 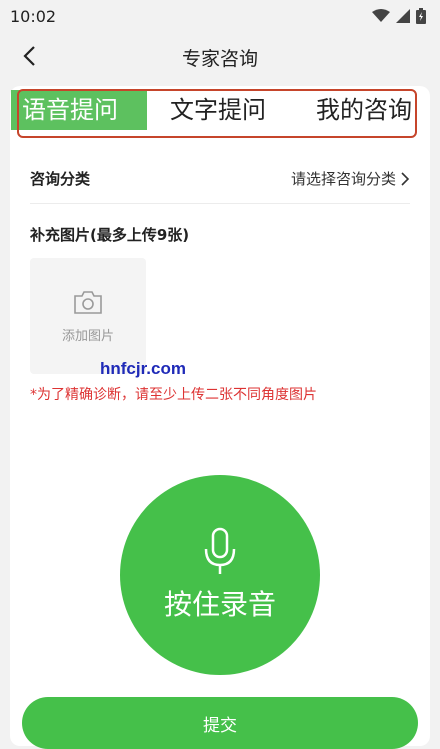 I want to click on category-label: 咨询分类, so click(x=60, y=179).